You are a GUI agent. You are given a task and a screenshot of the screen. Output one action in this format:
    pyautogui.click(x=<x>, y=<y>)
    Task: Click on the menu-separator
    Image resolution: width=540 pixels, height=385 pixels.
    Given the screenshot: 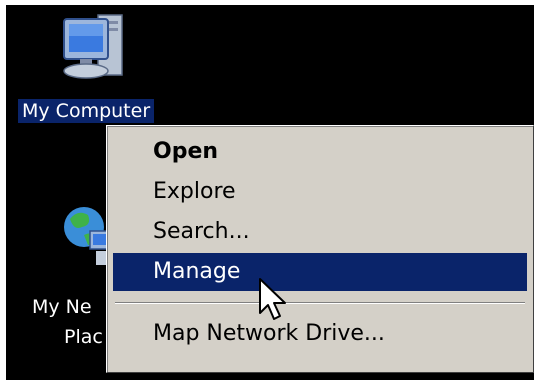 What is the action you would take?
    pyautogui.click(x=320, y=303)
    